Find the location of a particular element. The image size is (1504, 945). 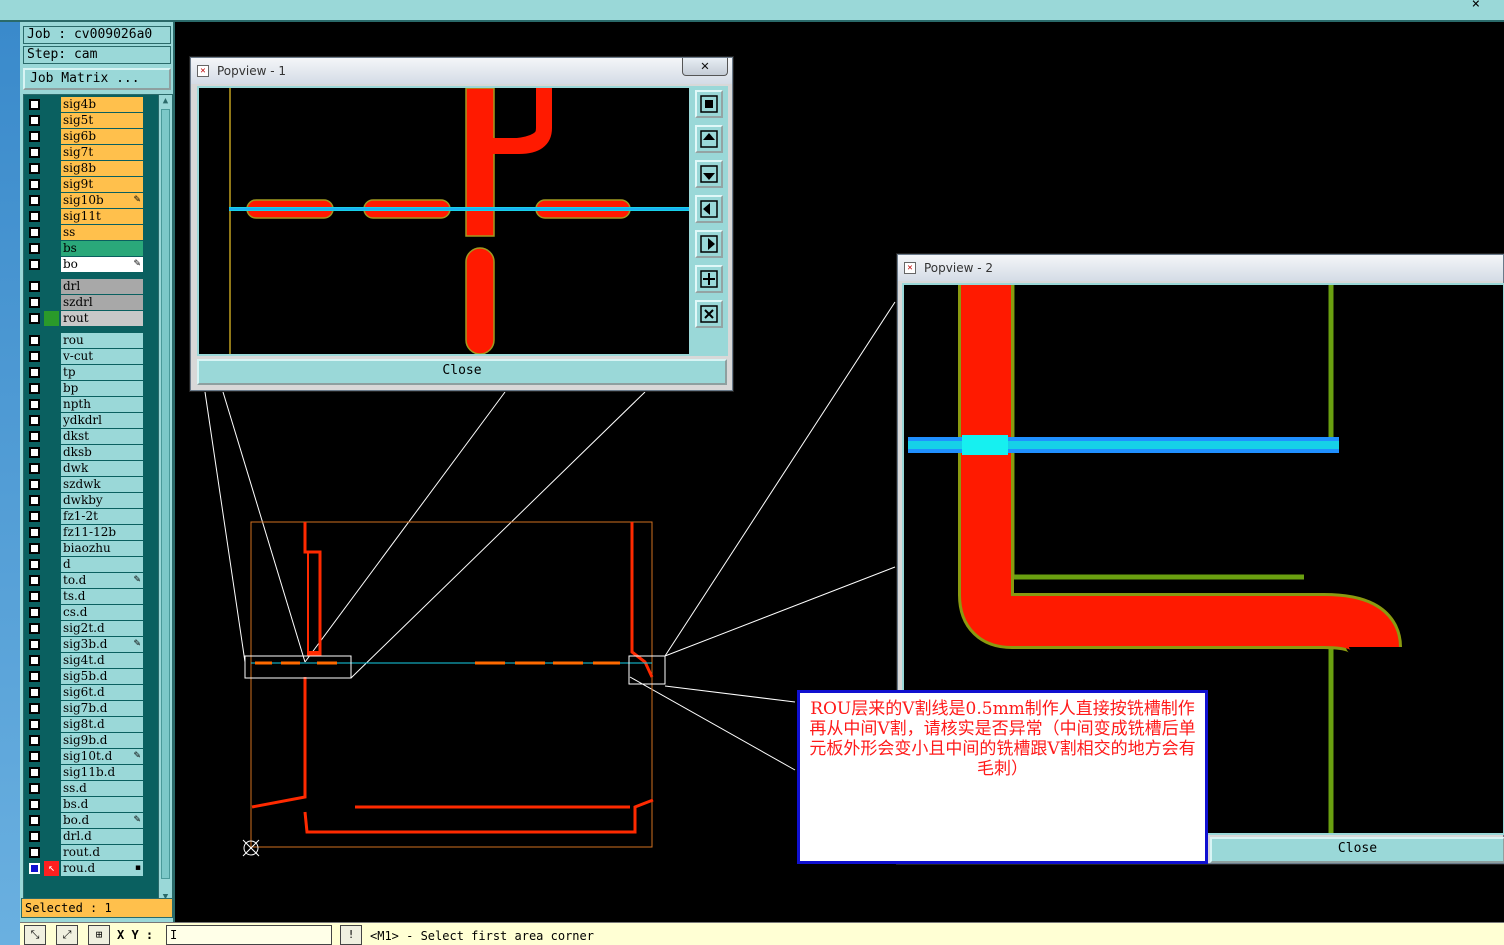

layer-row: sig3b.d ✎ is located at coordinates (85, 644).